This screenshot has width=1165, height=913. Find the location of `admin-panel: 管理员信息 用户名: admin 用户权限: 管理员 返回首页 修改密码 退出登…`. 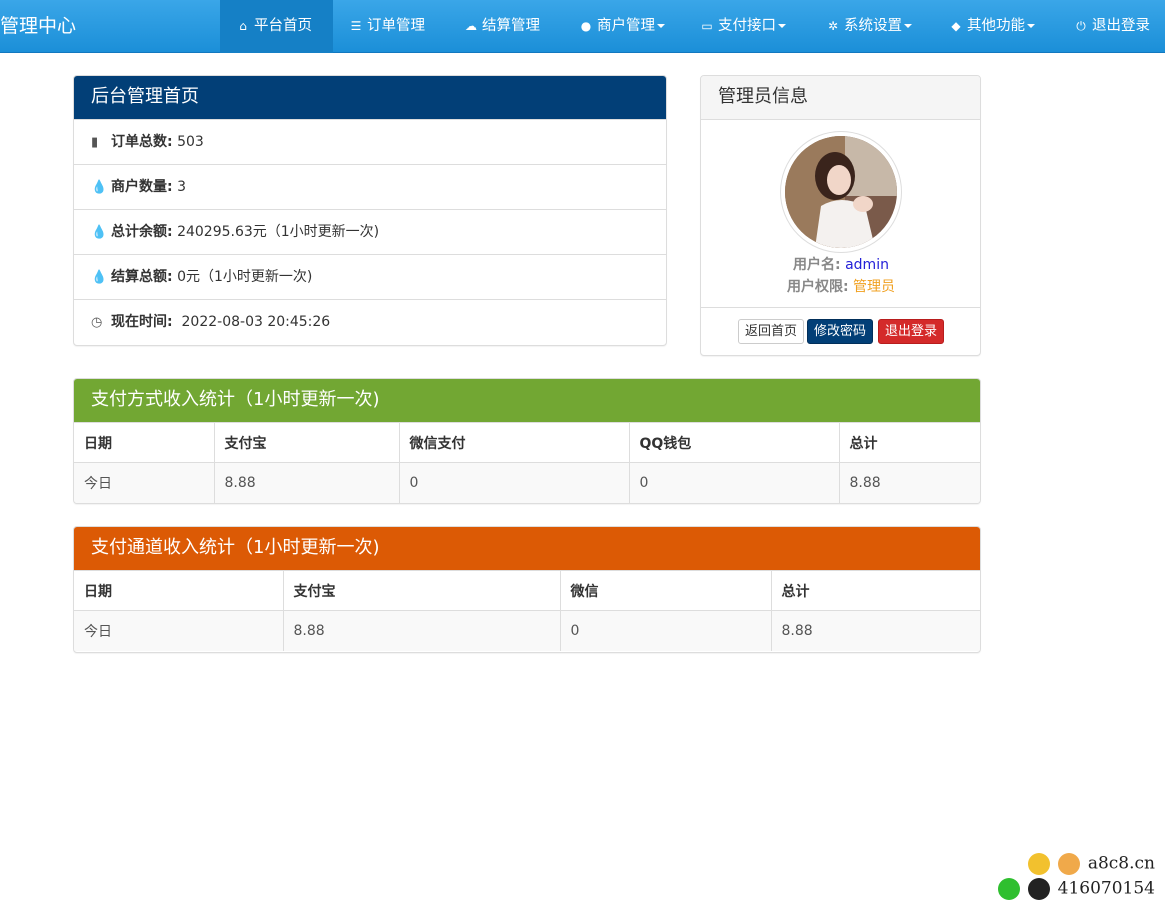

admin-panel: 管理员信息 用户名: admin 用户权限: 管理员 返回首页 修改密码 退出登… is located at coordinates (840, 215).